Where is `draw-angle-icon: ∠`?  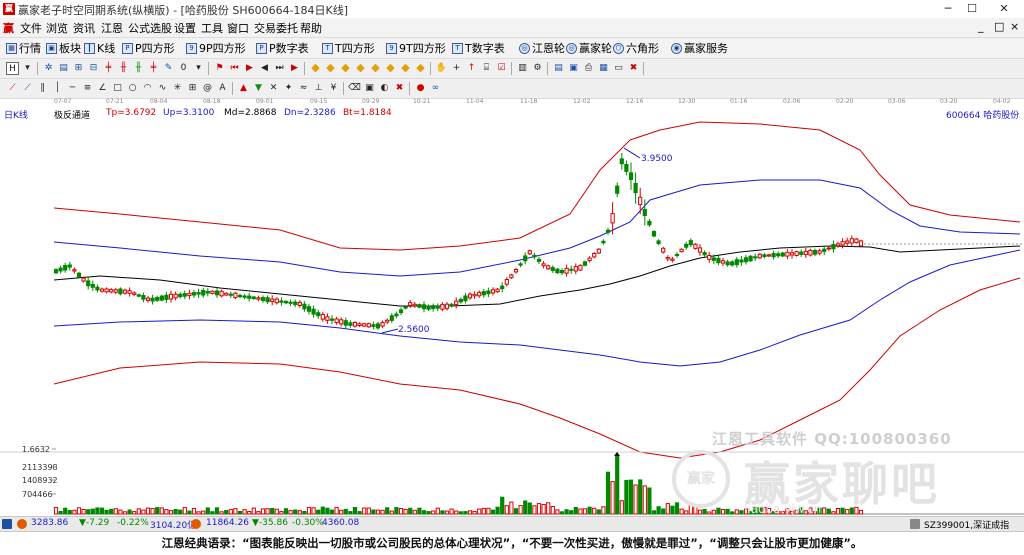
draw-angle-icon: ∠ is located at coordinates (102, 88).